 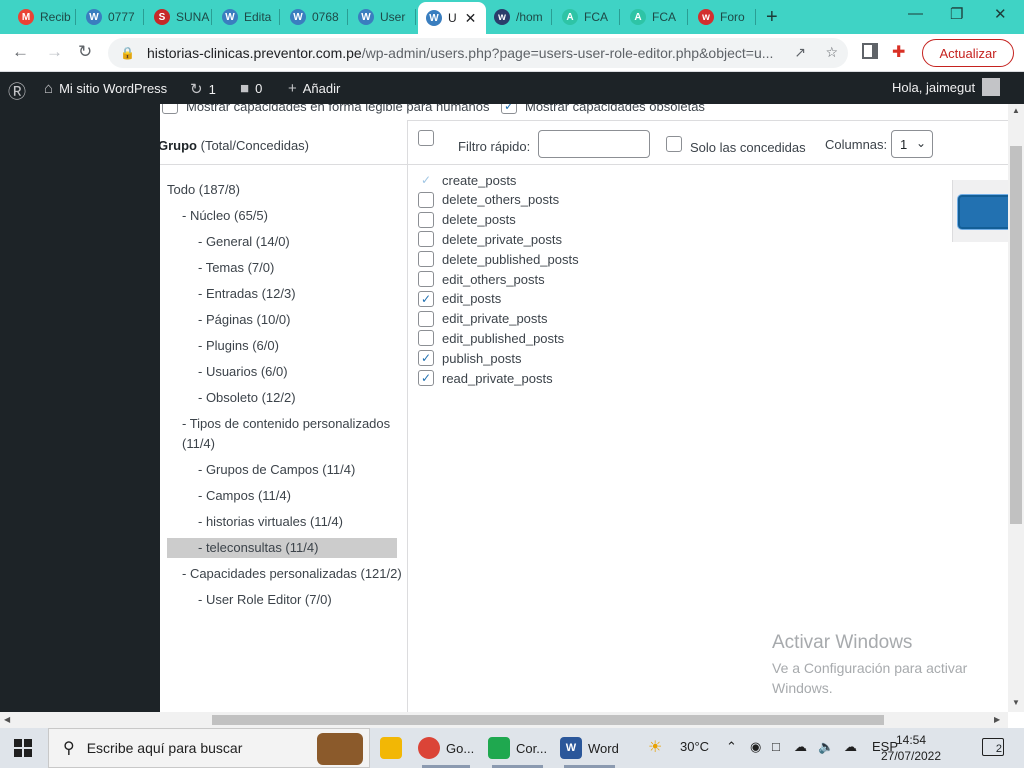 I want to click on avatar, so click(x=991, y=87).